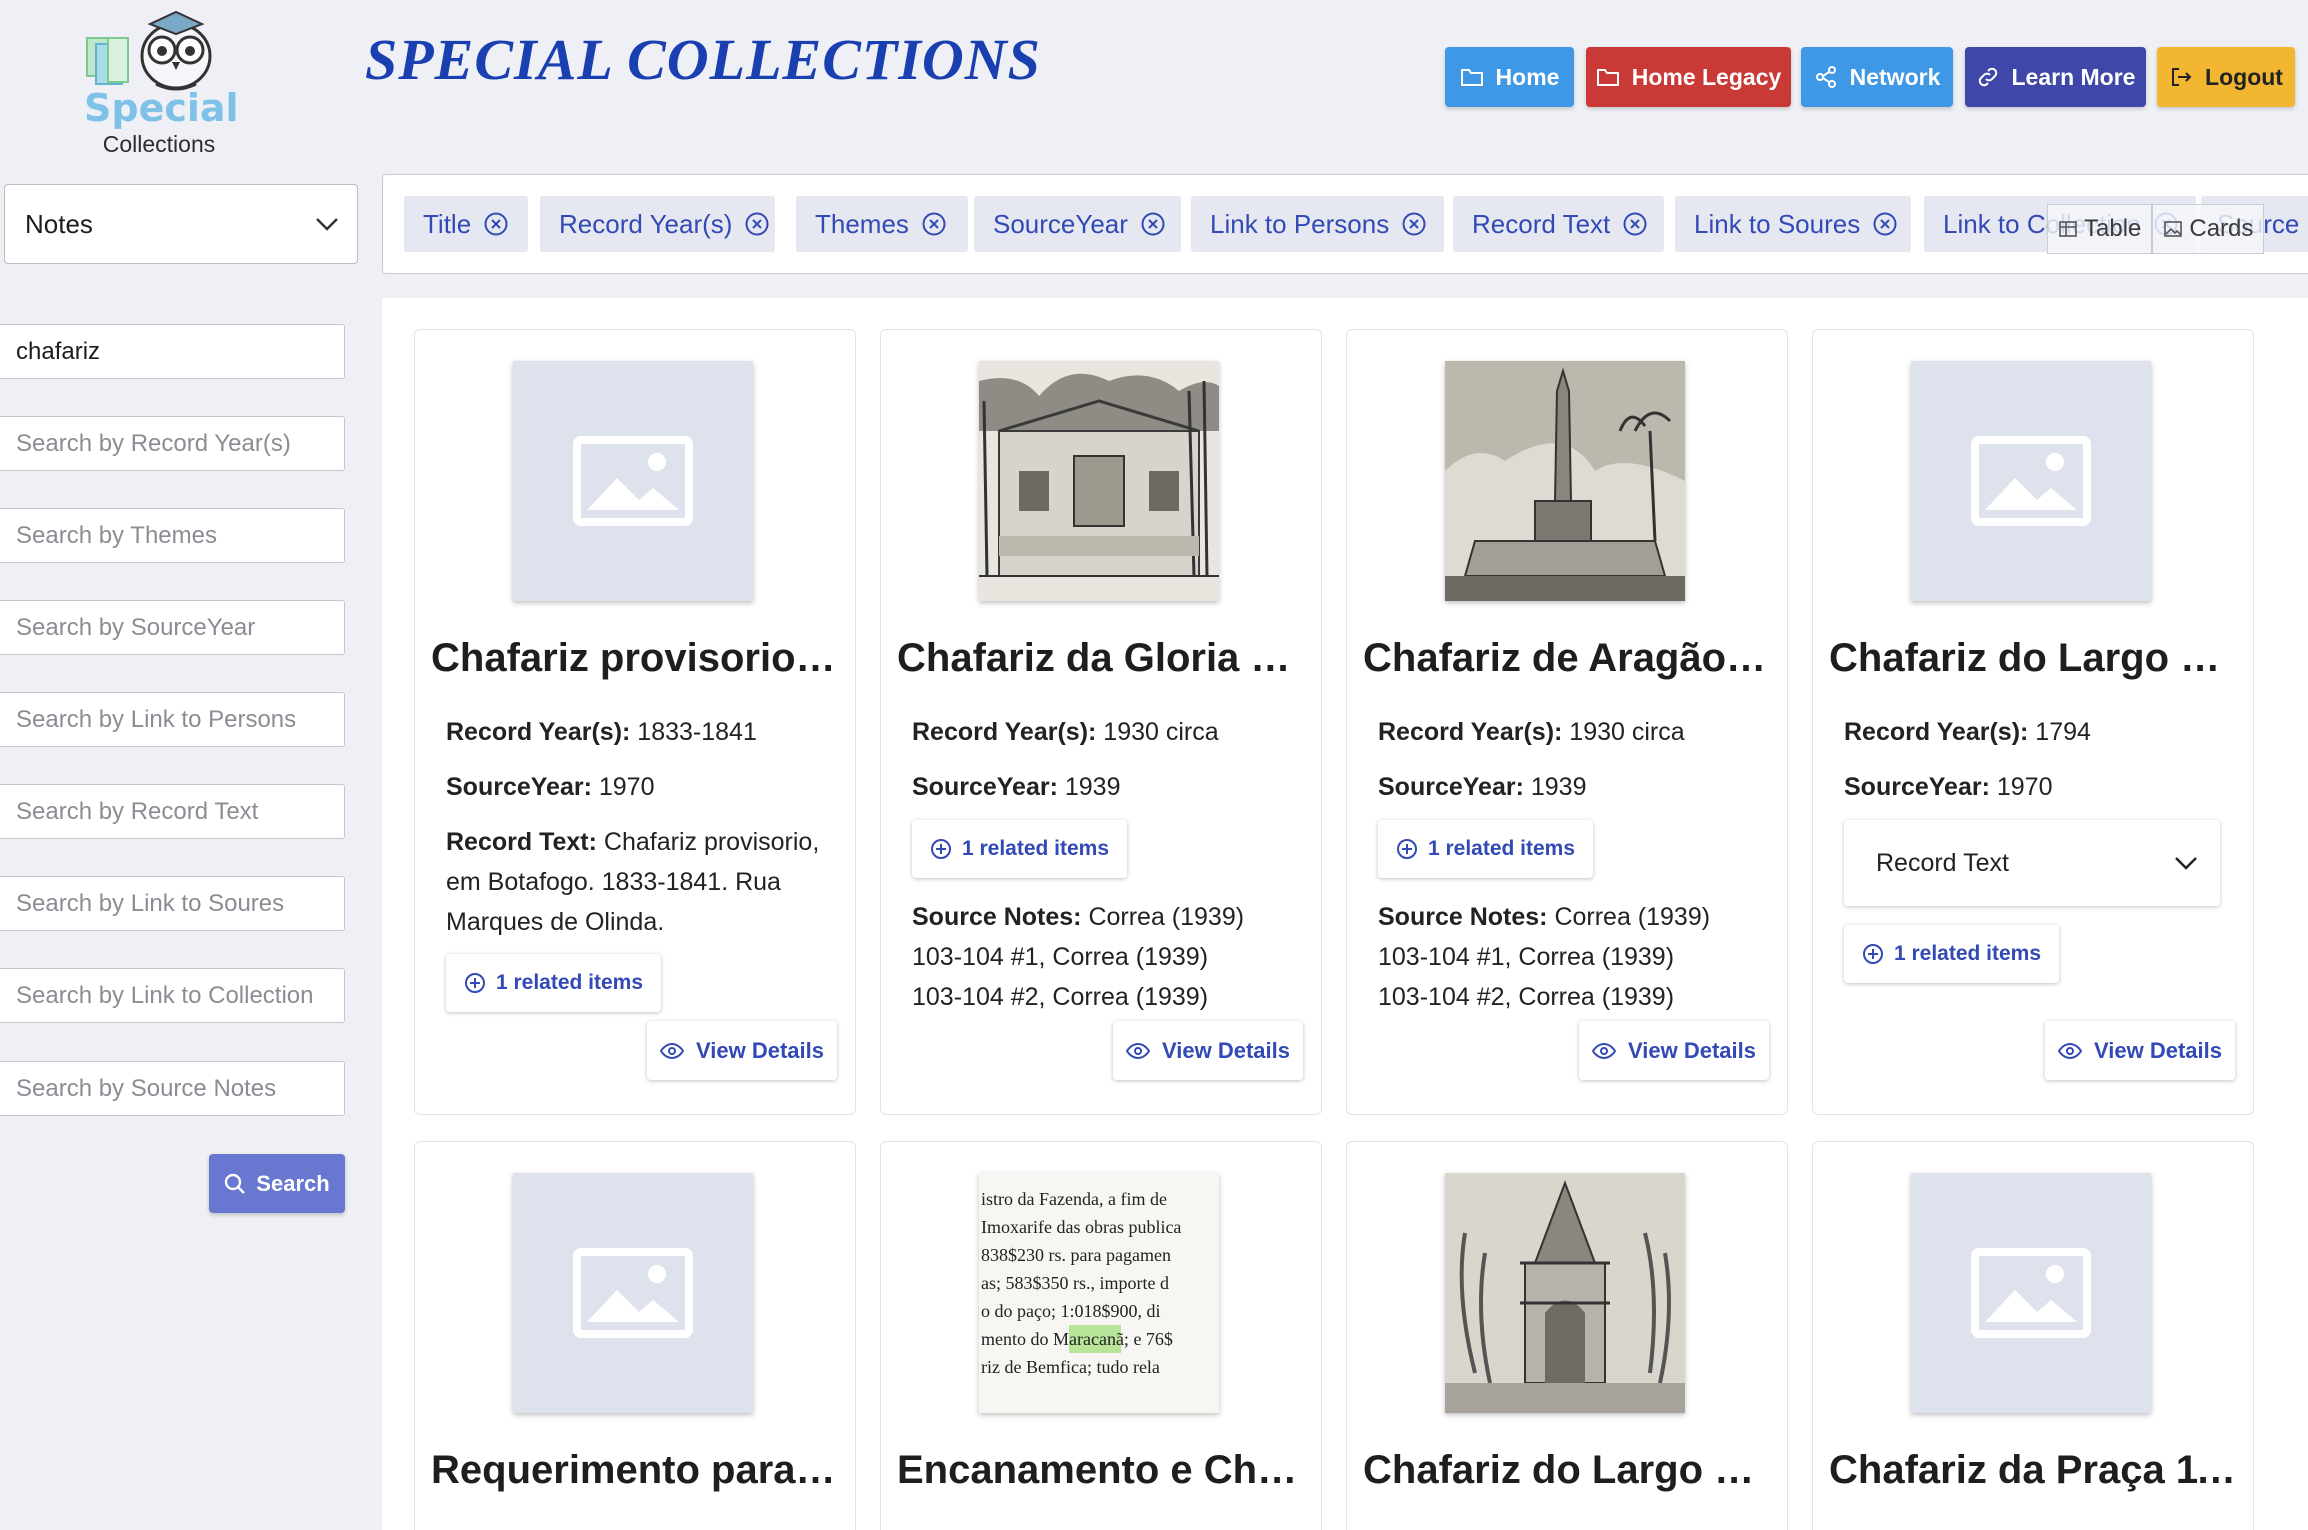 Image resolution: width=2308 pixels, height=1530 pixels. What do you see at coordinates (1103, 1470) in the screenshot?
I see `card-title: Encanamento e Chafariz` at bounding box center [1103, 1470].